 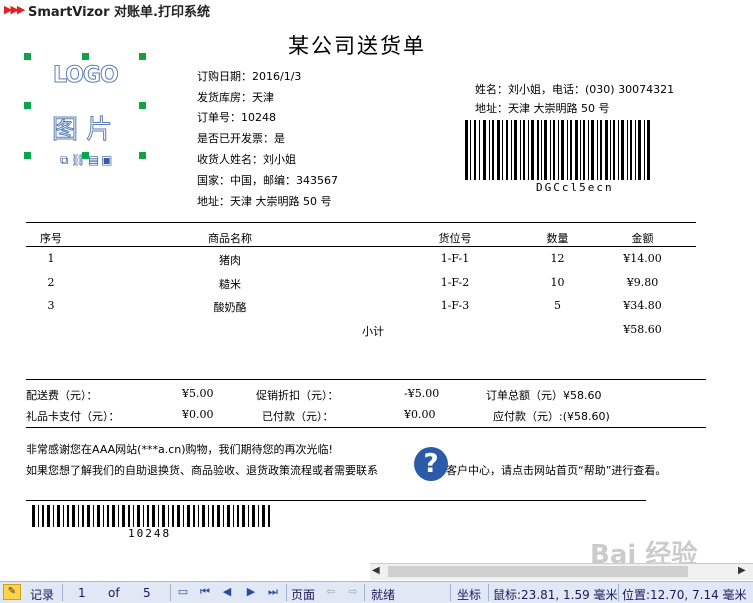 I want to click on next-page-icon: ▶, so click(x=251, y=592).